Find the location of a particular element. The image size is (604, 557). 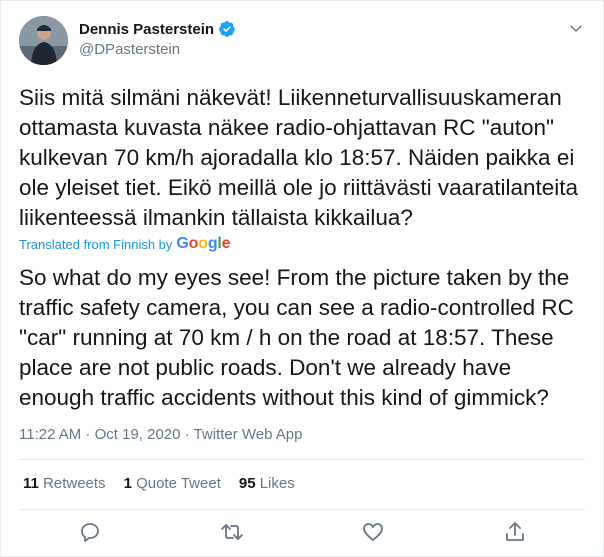

quote-label: Quote Tweet is located at coordinates (178, 483).